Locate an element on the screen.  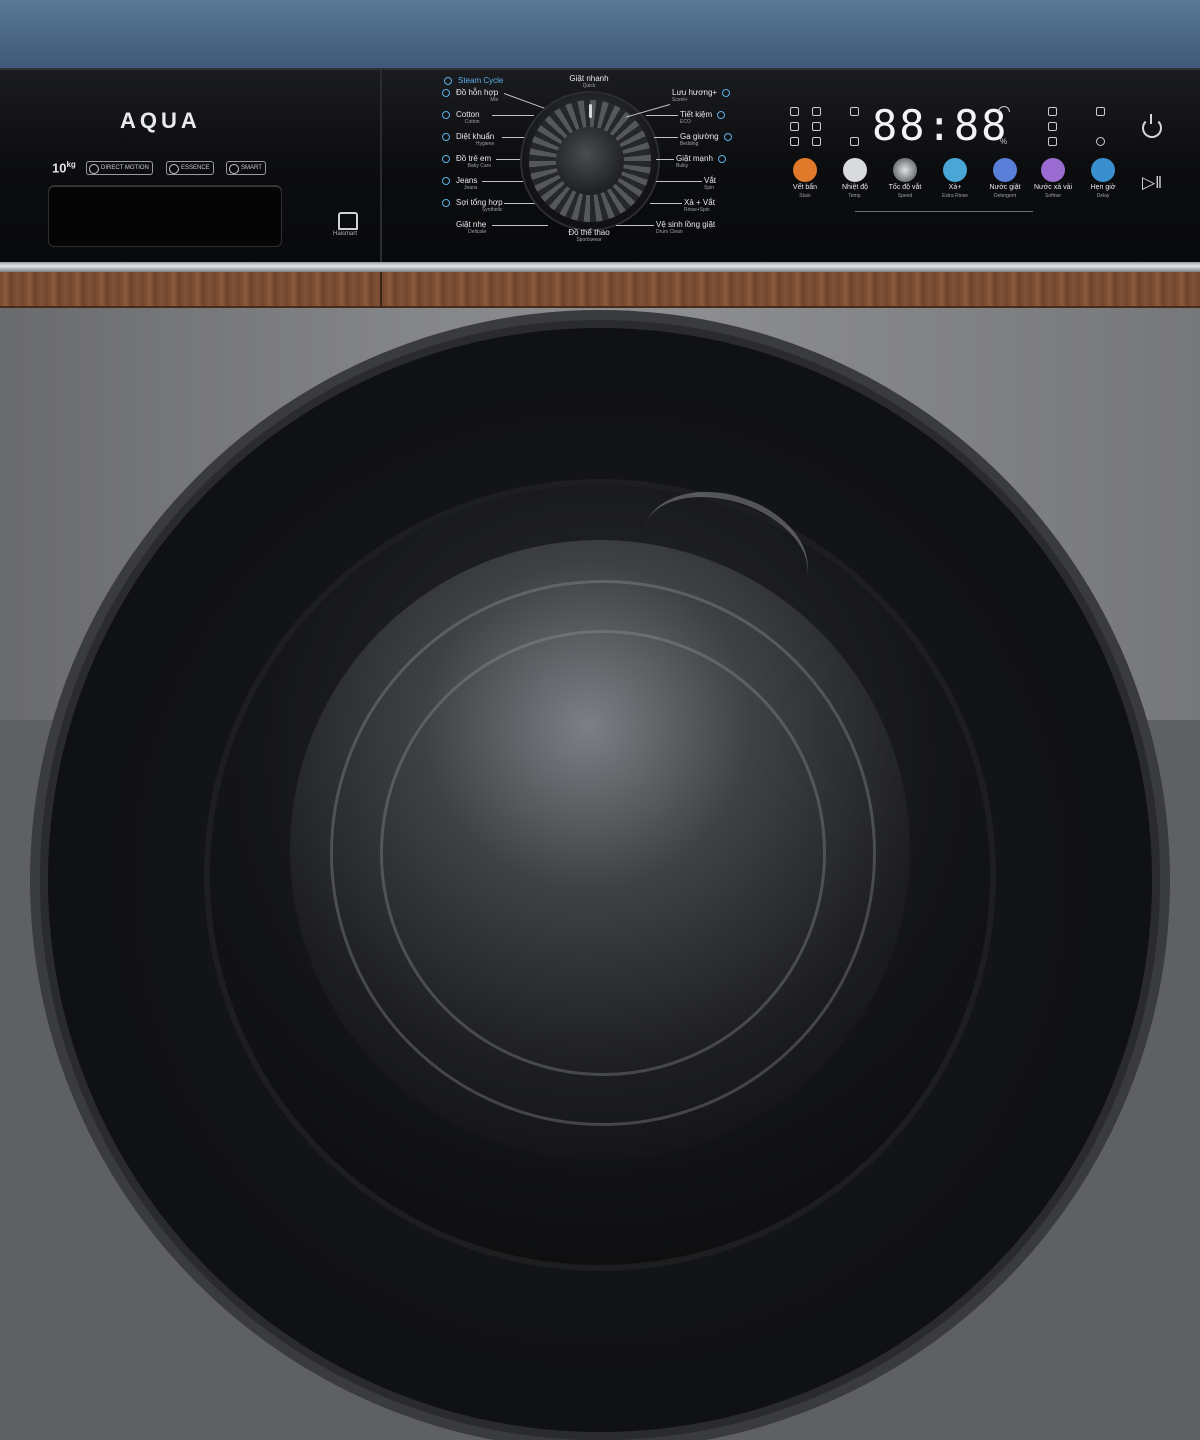
program-delicate: Giặt nhẹ Delicate is located at coordinates (471, 227).